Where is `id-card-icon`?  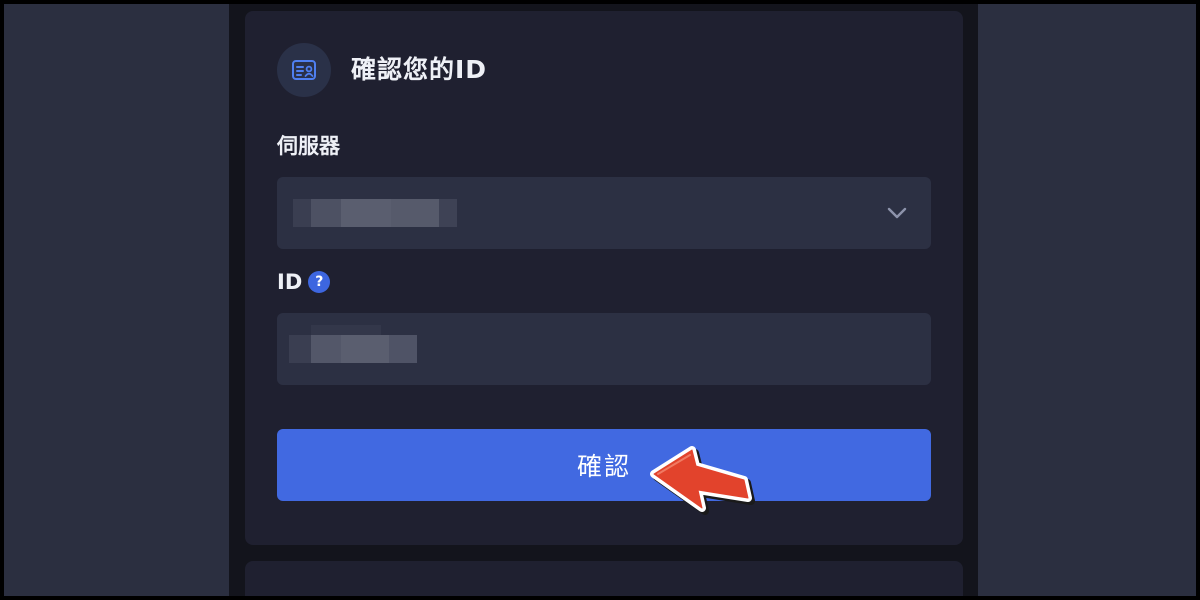
id-card-icon is located at coordinates (304, 70).